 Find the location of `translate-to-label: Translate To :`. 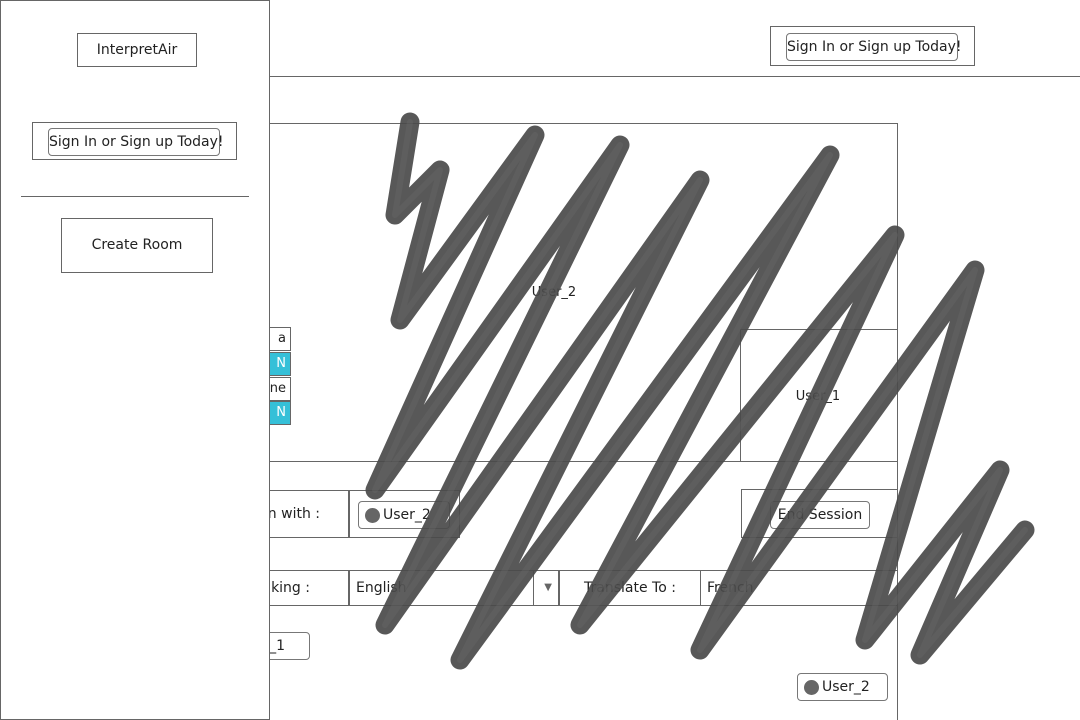

translate-to-label: Translate To : is located at coordinates (629, 588).